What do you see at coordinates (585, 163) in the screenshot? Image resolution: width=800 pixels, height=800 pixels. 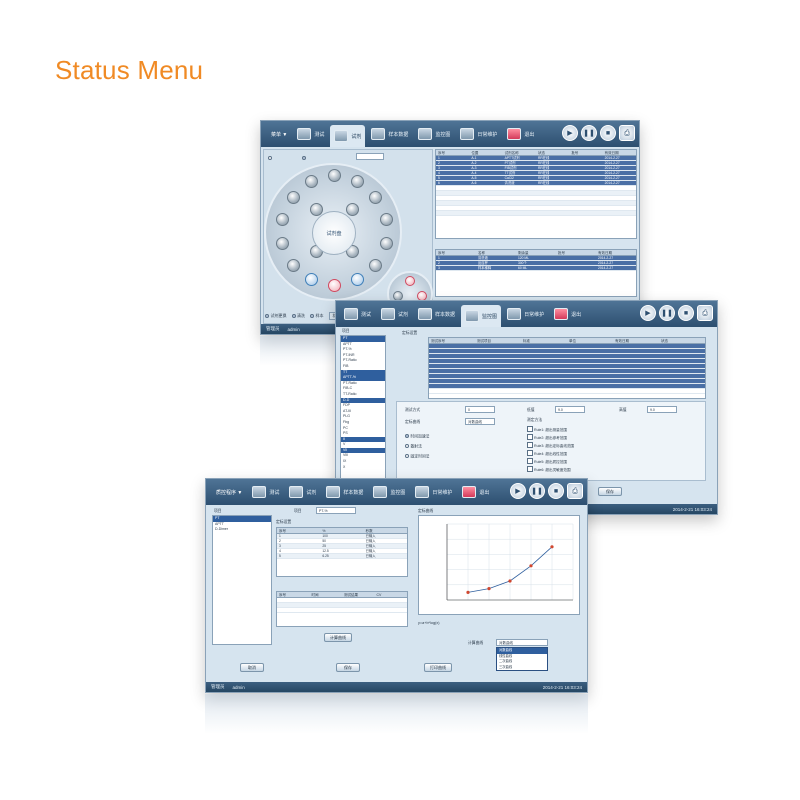 I see `table-cell` at bounding box center [585, 163].